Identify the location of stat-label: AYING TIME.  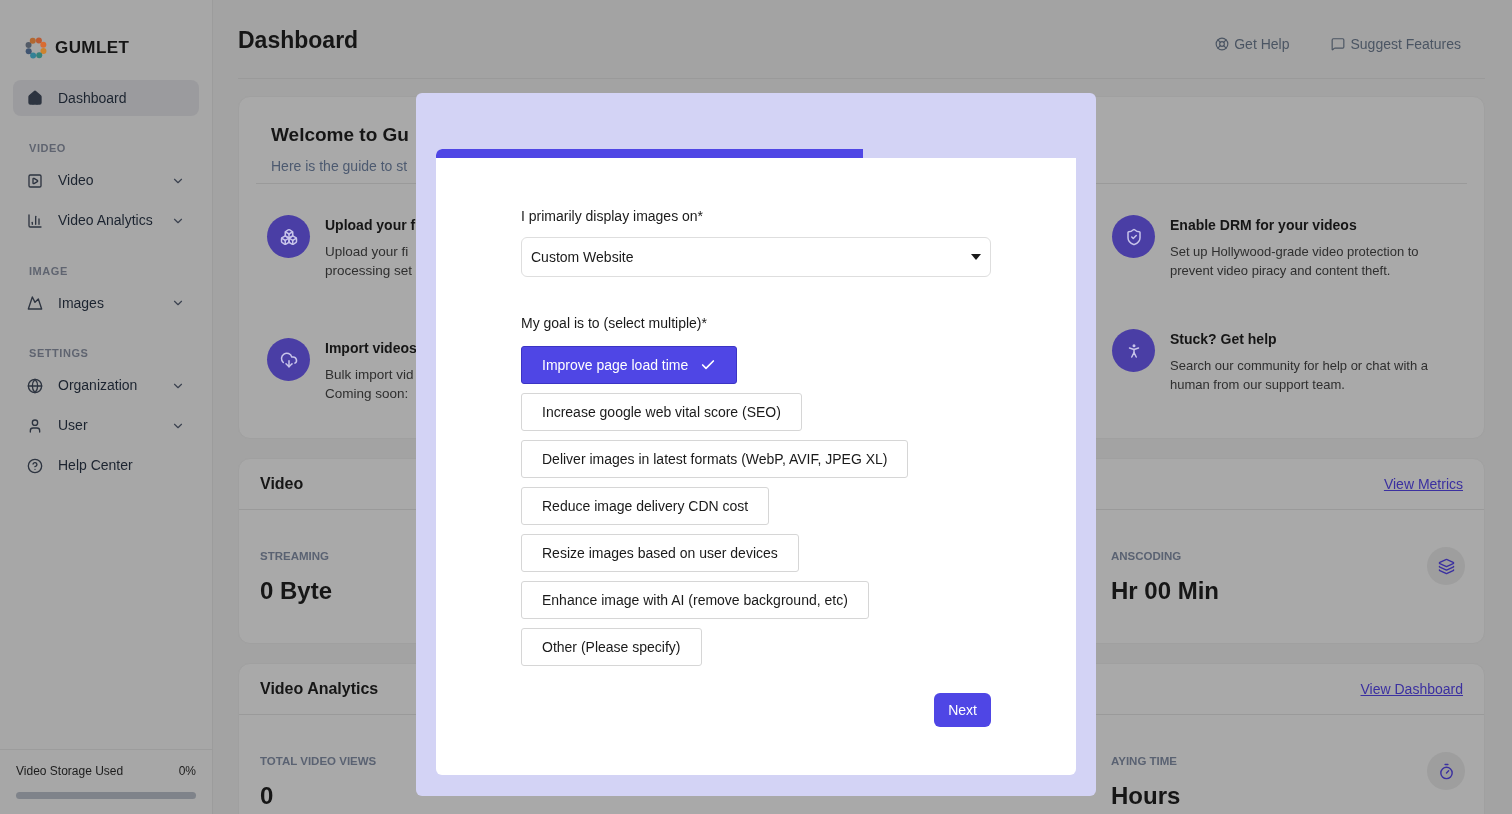
(1145, 761).